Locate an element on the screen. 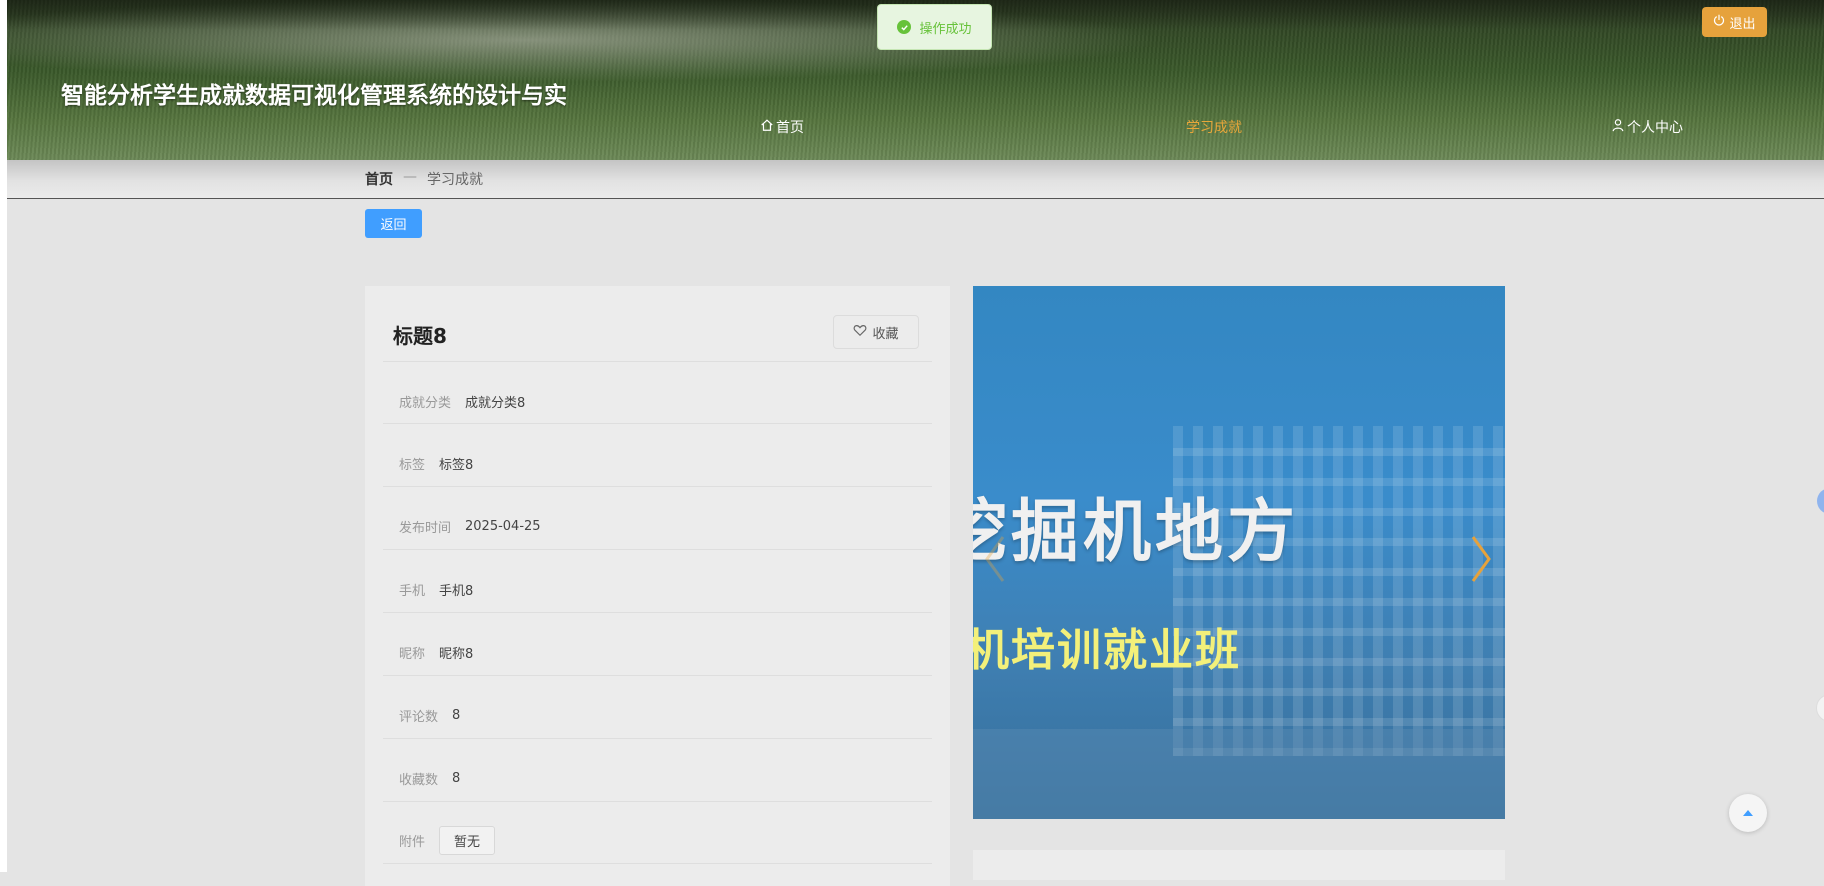 This screenshot has width=1824, height=886. field-label: 手机 is located at coordinates (412, 591).